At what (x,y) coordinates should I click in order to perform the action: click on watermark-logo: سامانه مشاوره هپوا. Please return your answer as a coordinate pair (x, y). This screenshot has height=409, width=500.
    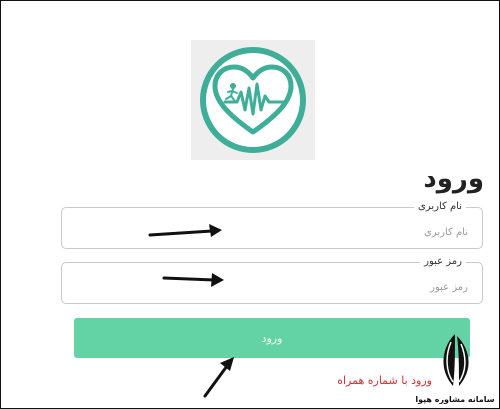
    Looking at the image, I should click on (455, 368).